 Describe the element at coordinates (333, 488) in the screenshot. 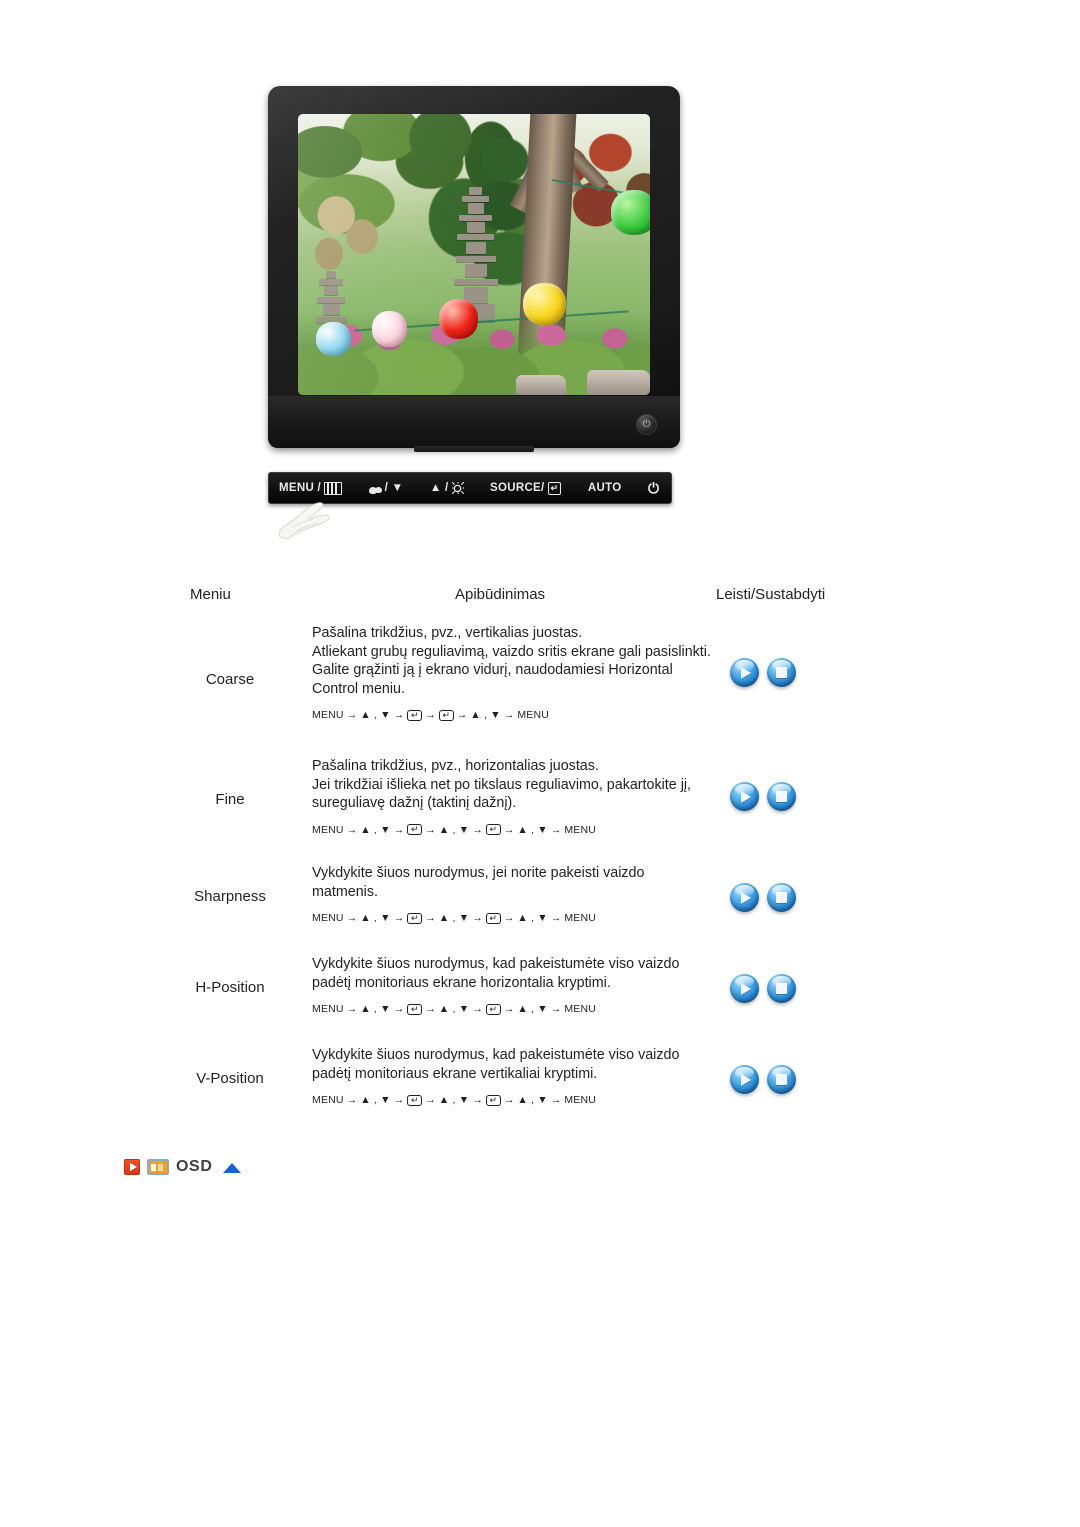

I see `menu-grid-icon` at that location.